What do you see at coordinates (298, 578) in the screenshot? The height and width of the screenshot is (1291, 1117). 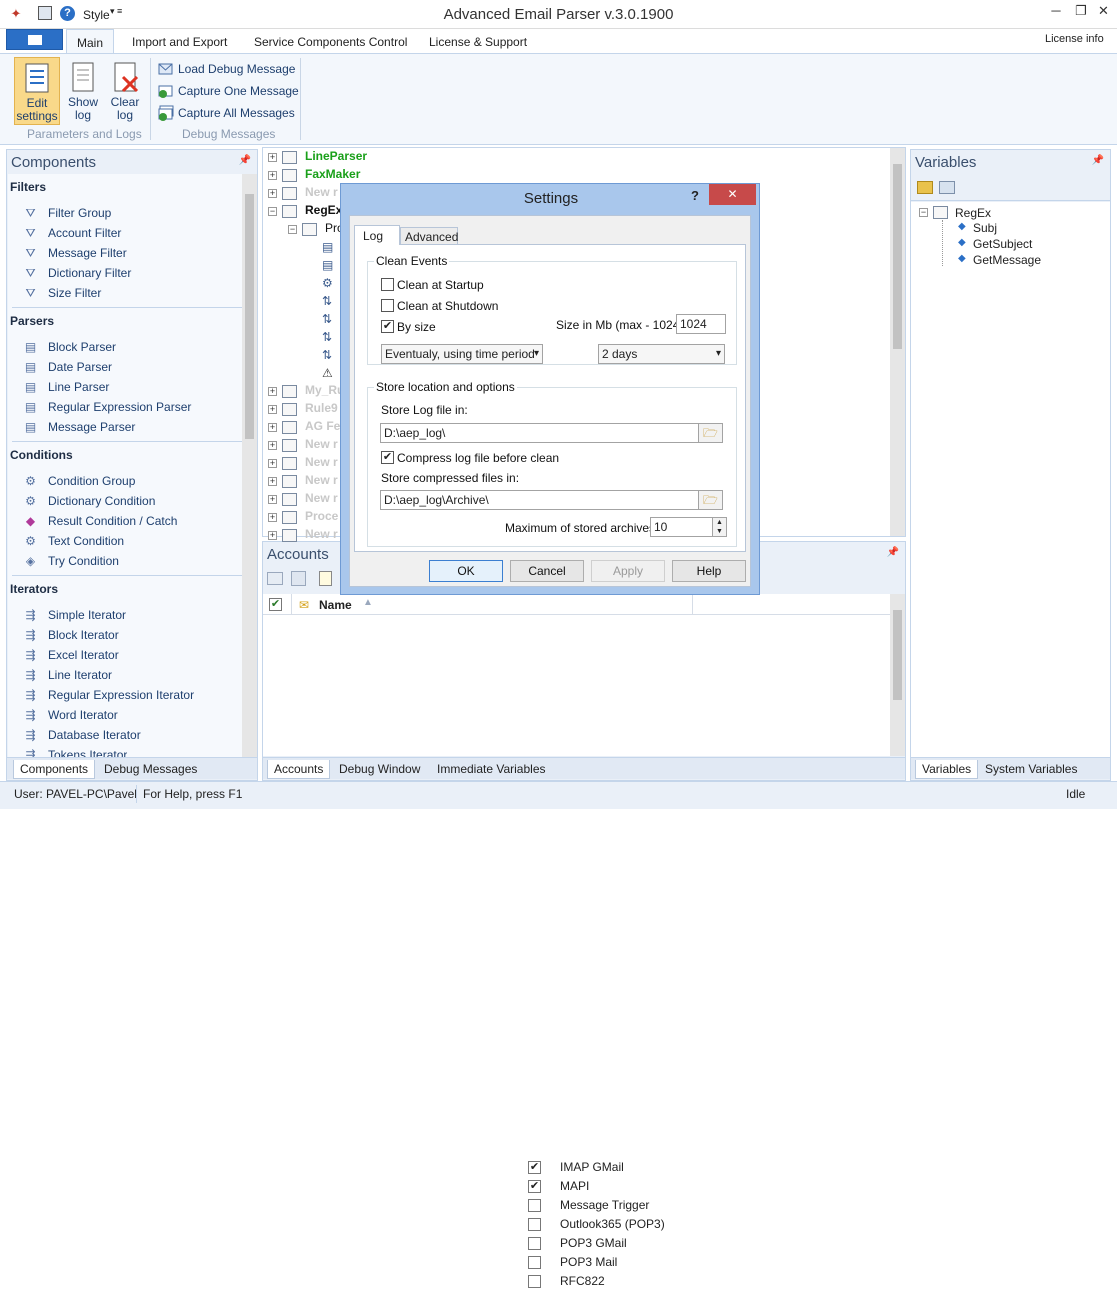 I see `account-edit-icon` at bounding box center [298, 578].